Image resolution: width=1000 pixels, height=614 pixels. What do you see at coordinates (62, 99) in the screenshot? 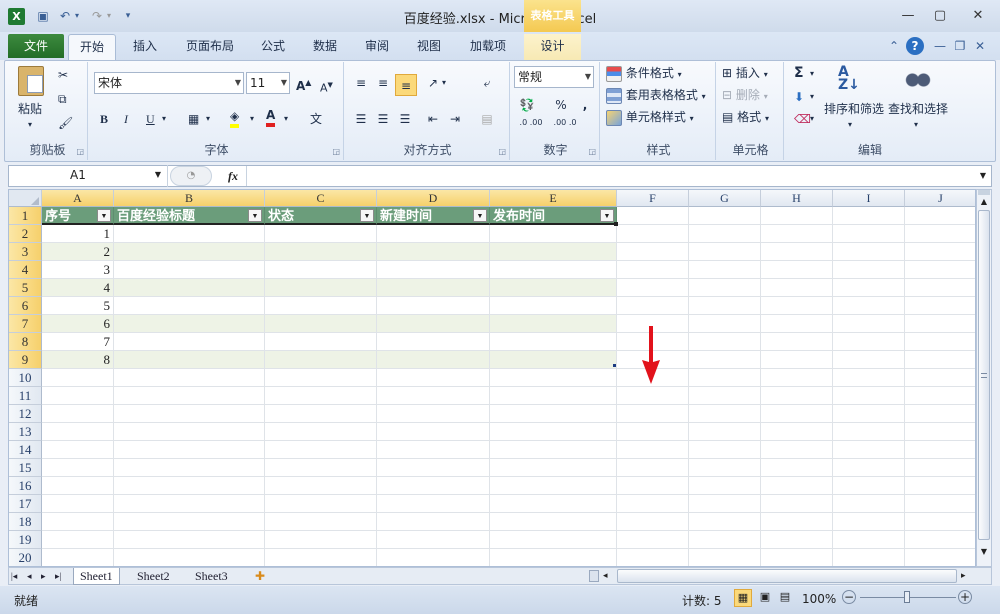
I see `copy-icon: ⧉` at bounding box center [62, 99].